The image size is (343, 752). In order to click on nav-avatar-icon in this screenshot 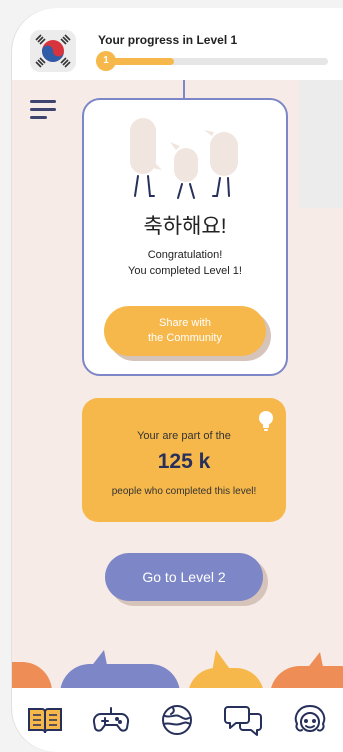, I will do `click(310, 720)`.